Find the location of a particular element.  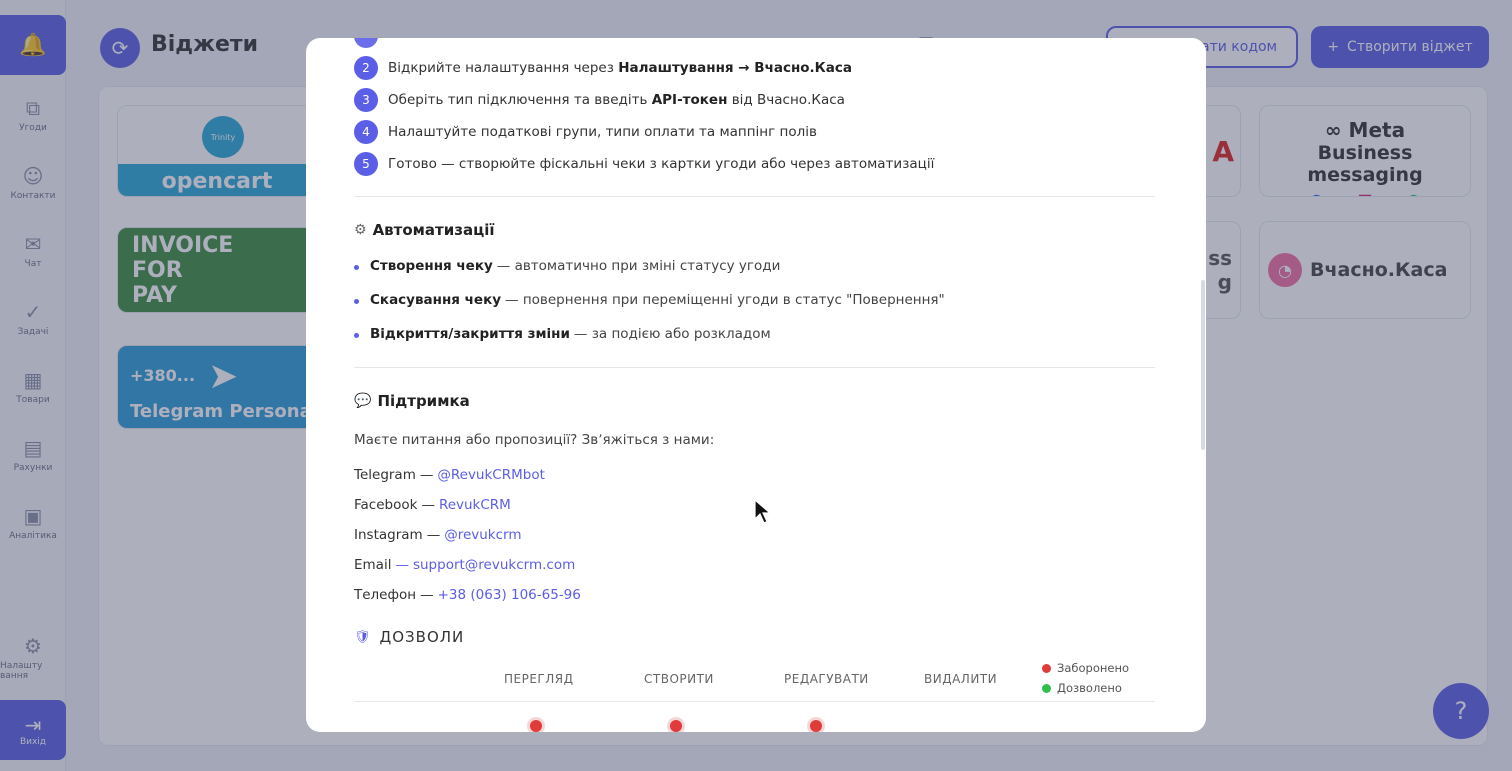

facebook-link: RevukCRM is located at coordinates (475, 505).